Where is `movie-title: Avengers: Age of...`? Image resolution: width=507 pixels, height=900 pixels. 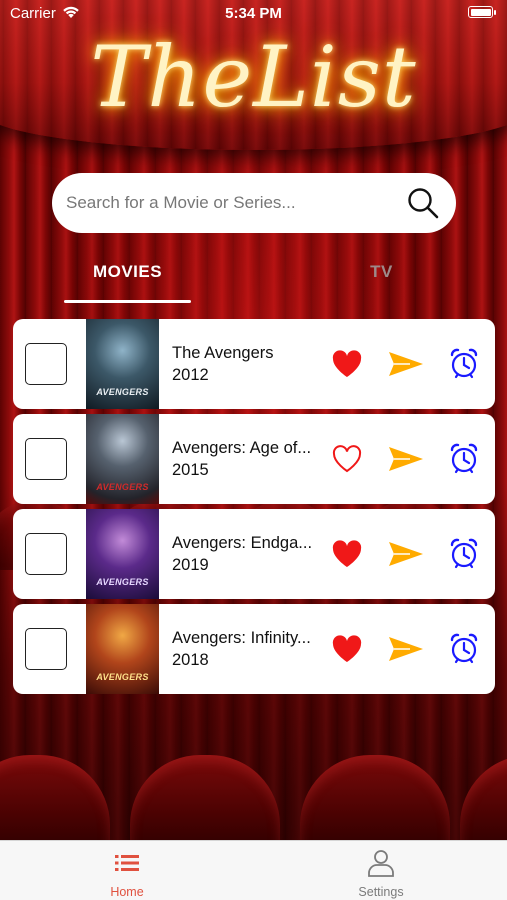
movie-title: Avengers: Age of... is located at coordinates (242, 448).